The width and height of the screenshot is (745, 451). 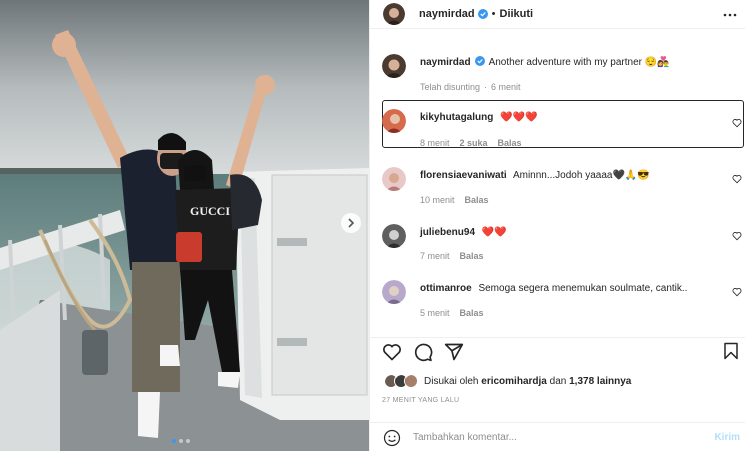 What do you see at coordinates (494, 232) in the screenshot?
I see `comment-body: ❤️❤️` at bounding box center [494, 232].